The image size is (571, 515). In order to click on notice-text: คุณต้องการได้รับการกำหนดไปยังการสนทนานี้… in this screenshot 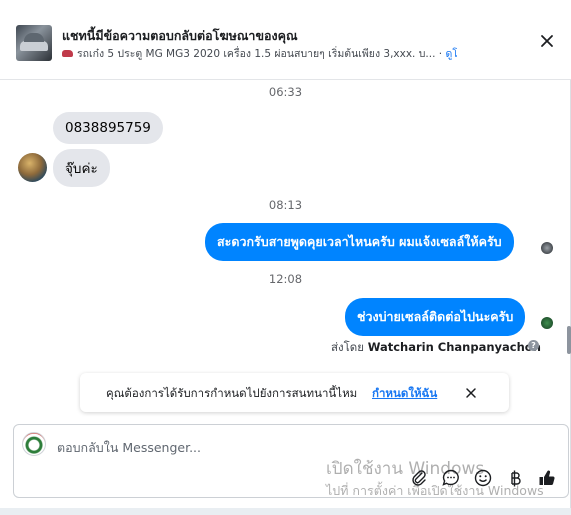, I will do `click(232, 393)`.